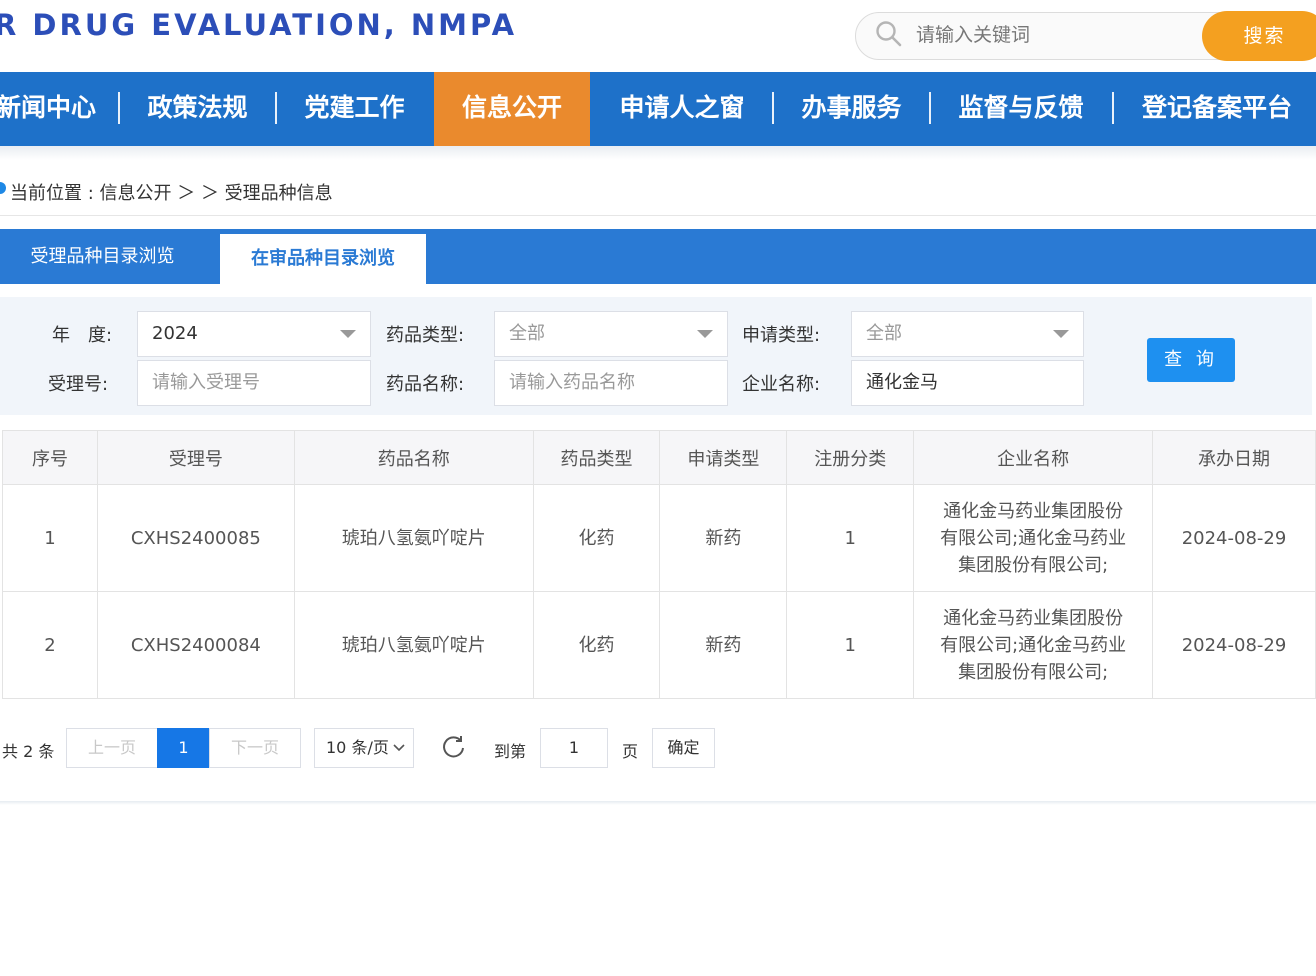  Describe the element at coordinates (425, 335) in the screenshot. I see `drug-type-label: 药品类型:` at that location.